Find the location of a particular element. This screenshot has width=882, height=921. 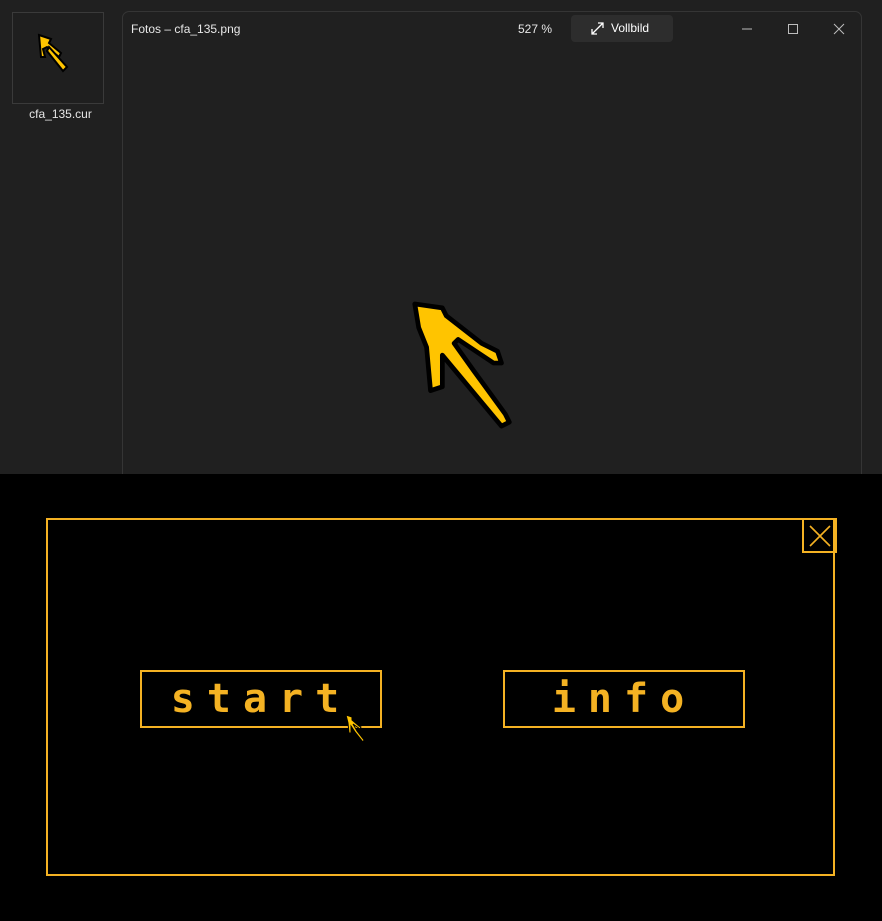

window-title: Fotos – cfa_135.png is located at coordinates (186, 29).